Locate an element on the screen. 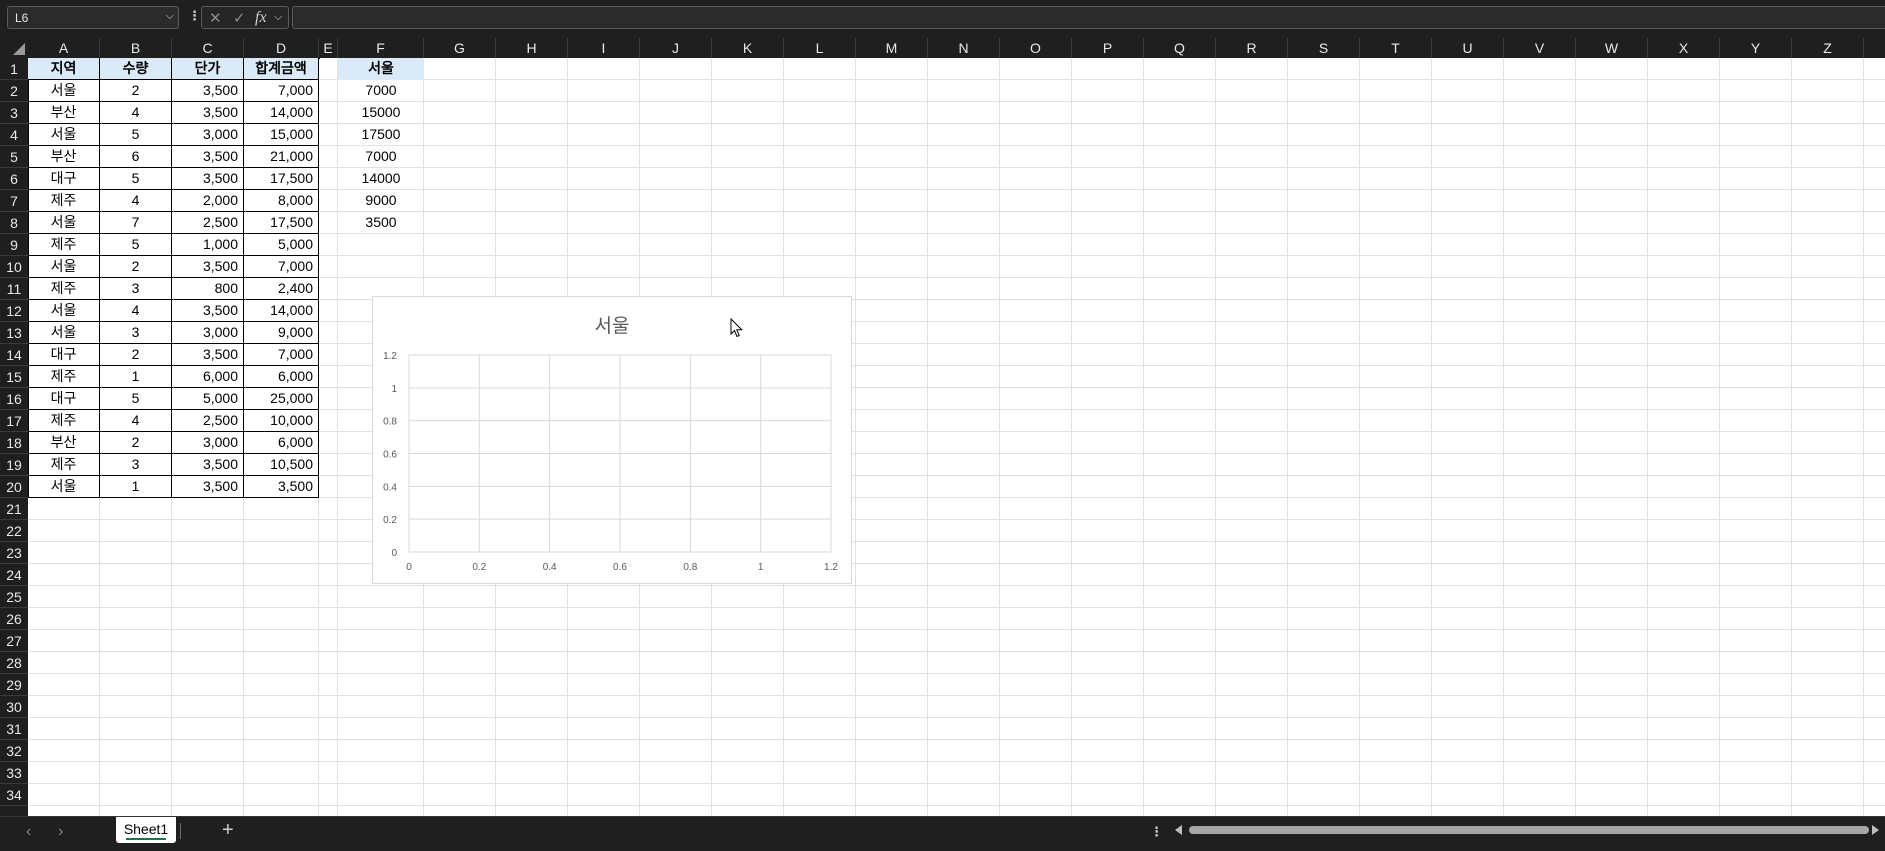  table-cell: 6 is located at coordinates (136, 157).